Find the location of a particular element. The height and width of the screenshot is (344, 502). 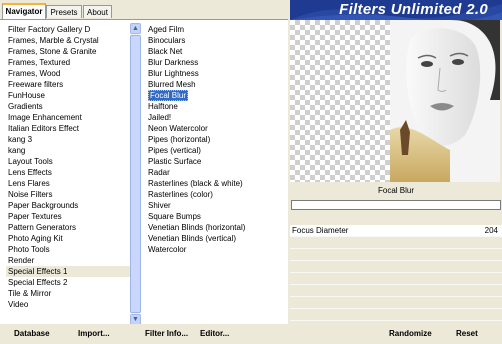

randomize-button: Randomize is located at coordinates (410, 334).